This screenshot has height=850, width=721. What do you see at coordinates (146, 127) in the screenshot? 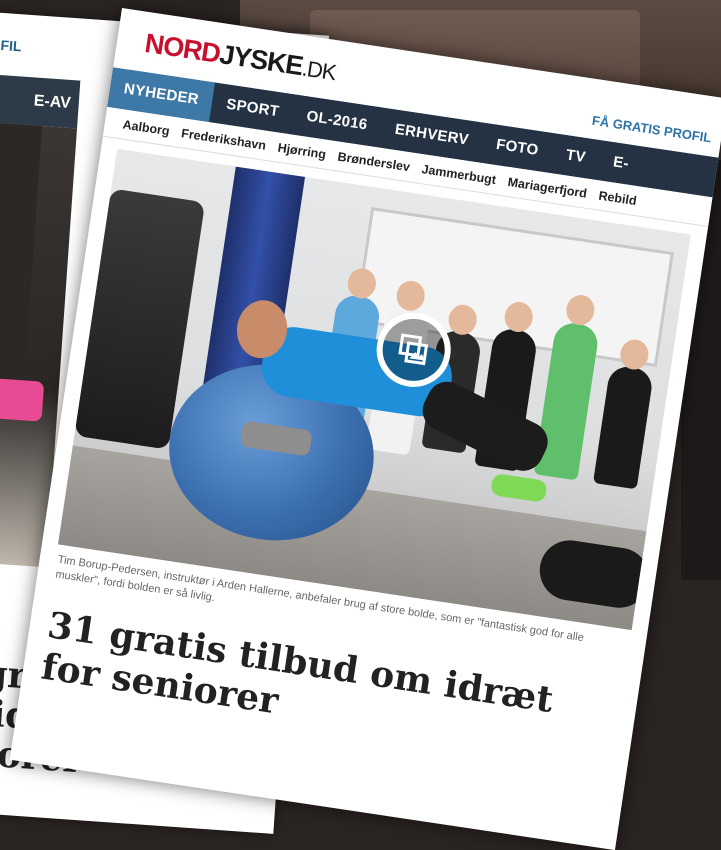
I see `subnav-aalborg: Aalborg` at bounding box center [146, 127].